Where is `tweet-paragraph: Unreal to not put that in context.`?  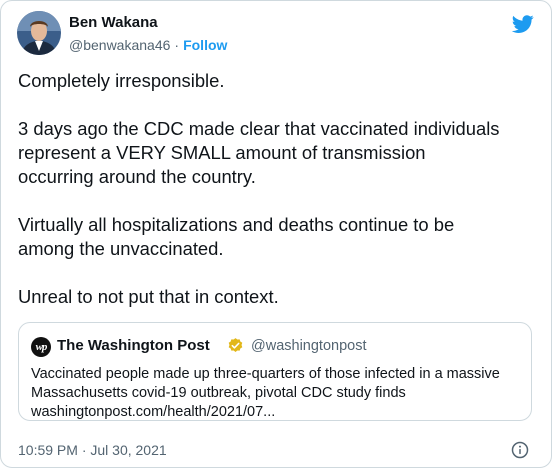
tweet-paragraph: Unreal to not put that in context. is located at coordinates (148, 296).